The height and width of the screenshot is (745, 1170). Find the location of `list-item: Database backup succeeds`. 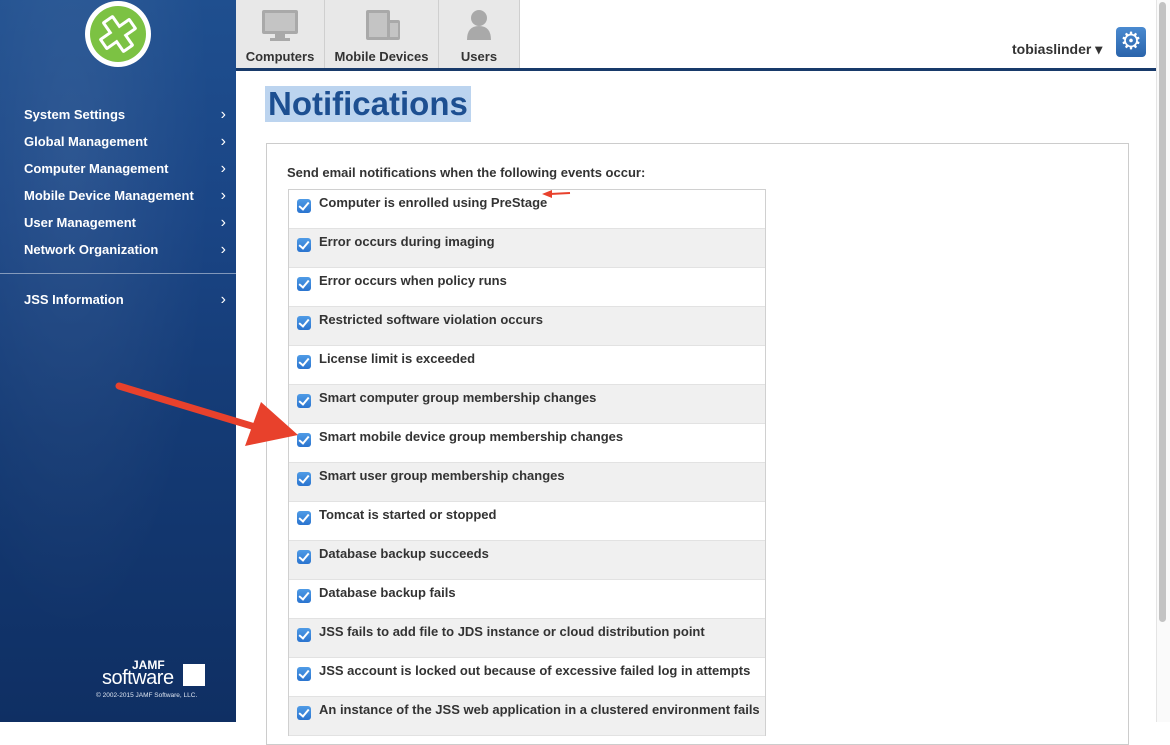

list-item: Database backup succeeds is located at coordinates (527, 560).